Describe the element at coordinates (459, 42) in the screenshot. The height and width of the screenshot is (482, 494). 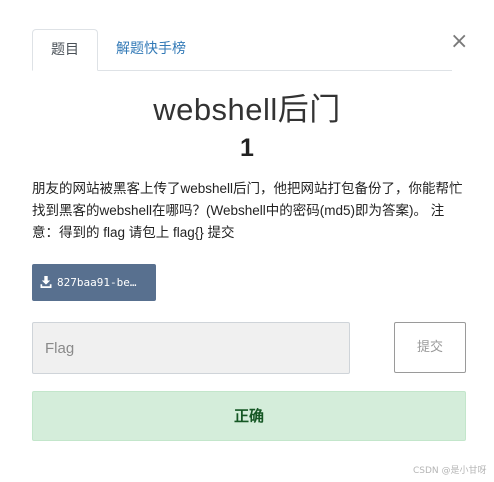
I see `close-icon: ×` at that location.